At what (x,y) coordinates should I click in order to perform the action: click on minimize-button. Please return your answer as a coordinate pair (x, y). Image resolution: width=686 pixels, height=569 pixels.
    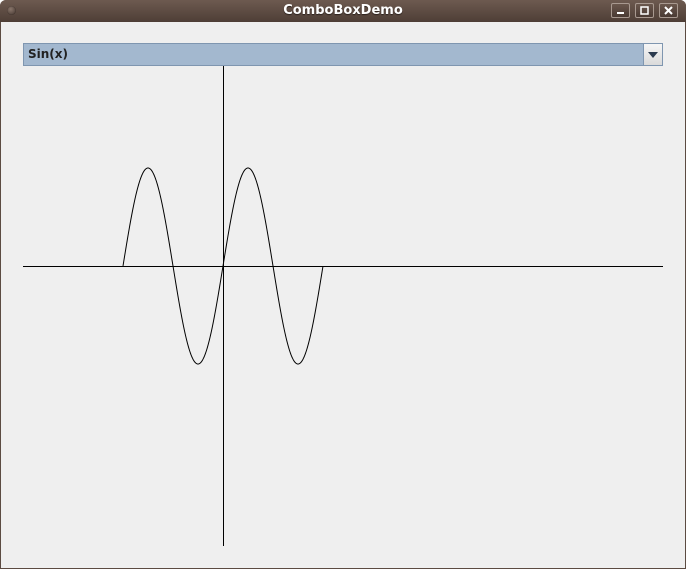
    Looking at the image, I should click on (620, 10).